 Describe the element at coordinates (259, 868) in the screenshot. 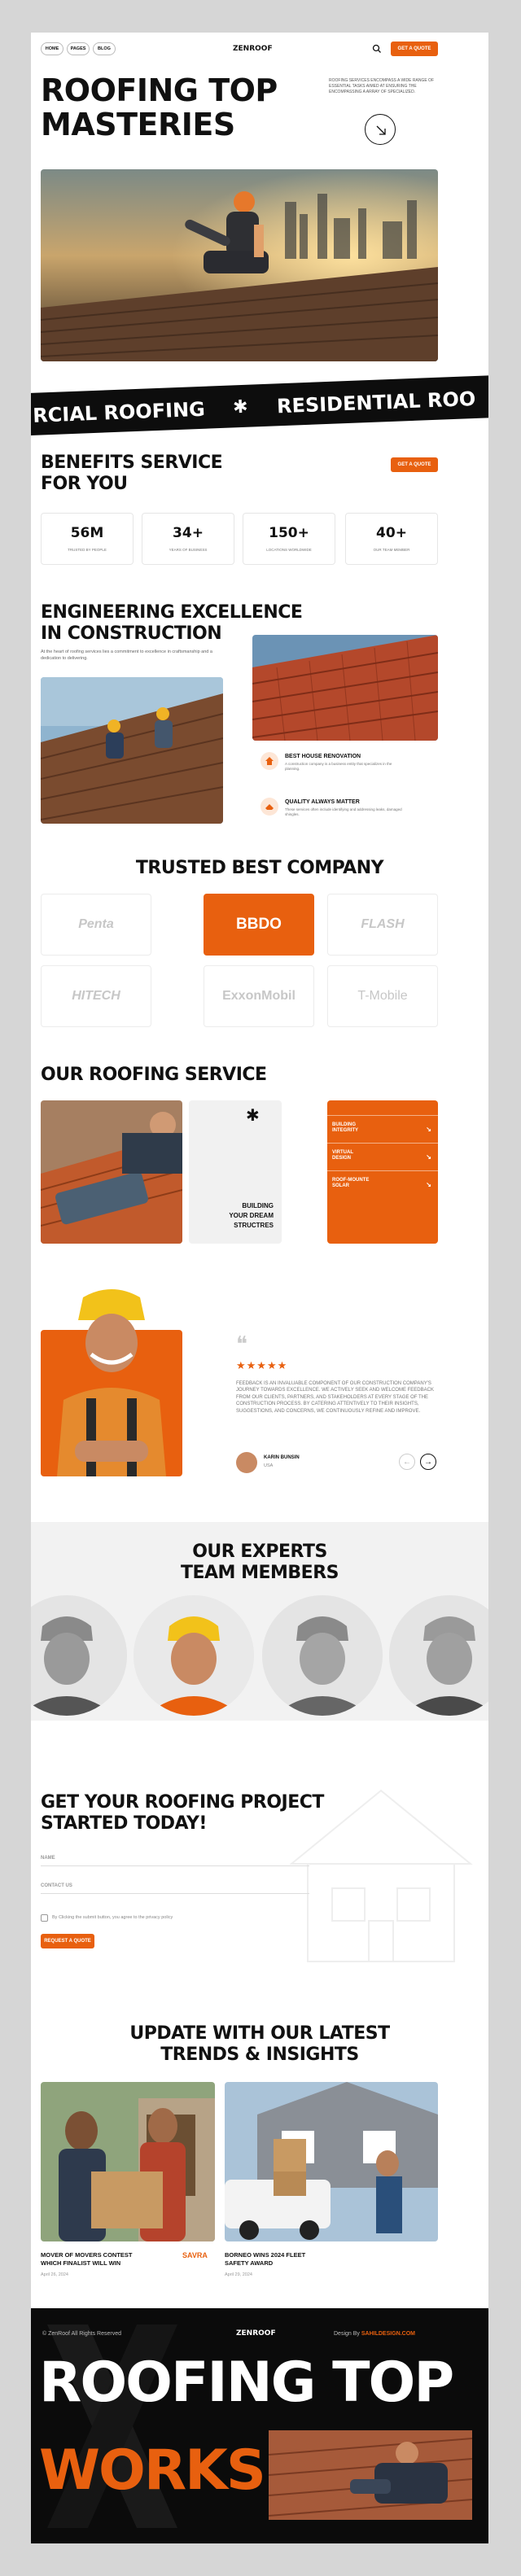

I see `trusted-title: TRUSTED BEST COMPANY` at that location.